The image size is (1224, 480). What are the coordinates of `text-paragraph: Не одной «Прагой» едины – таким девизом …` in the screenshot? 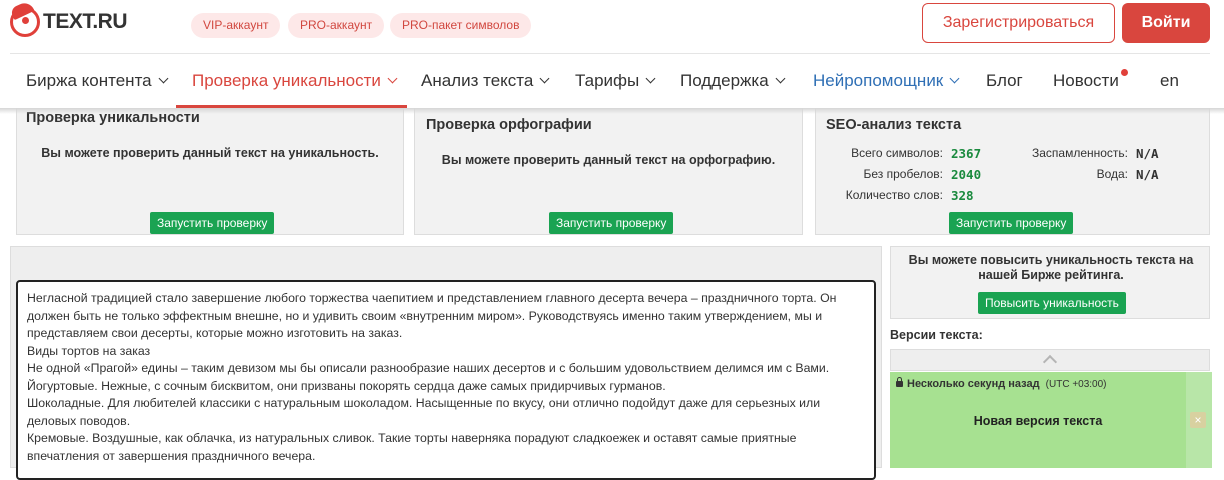 It's located at (428, 368).